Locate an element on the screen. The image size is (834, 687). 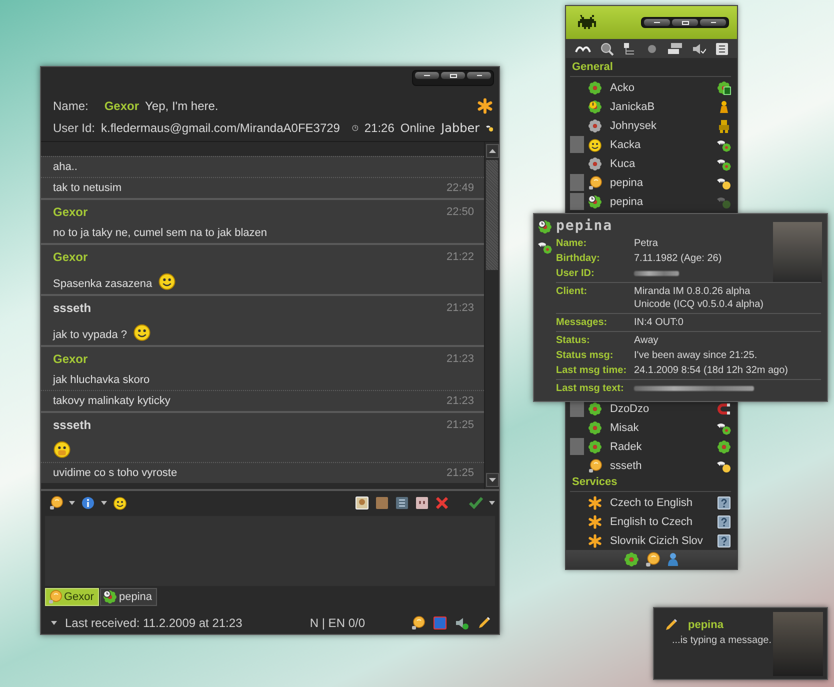
contact-item: ssseth is located at coordinates (650, 466).